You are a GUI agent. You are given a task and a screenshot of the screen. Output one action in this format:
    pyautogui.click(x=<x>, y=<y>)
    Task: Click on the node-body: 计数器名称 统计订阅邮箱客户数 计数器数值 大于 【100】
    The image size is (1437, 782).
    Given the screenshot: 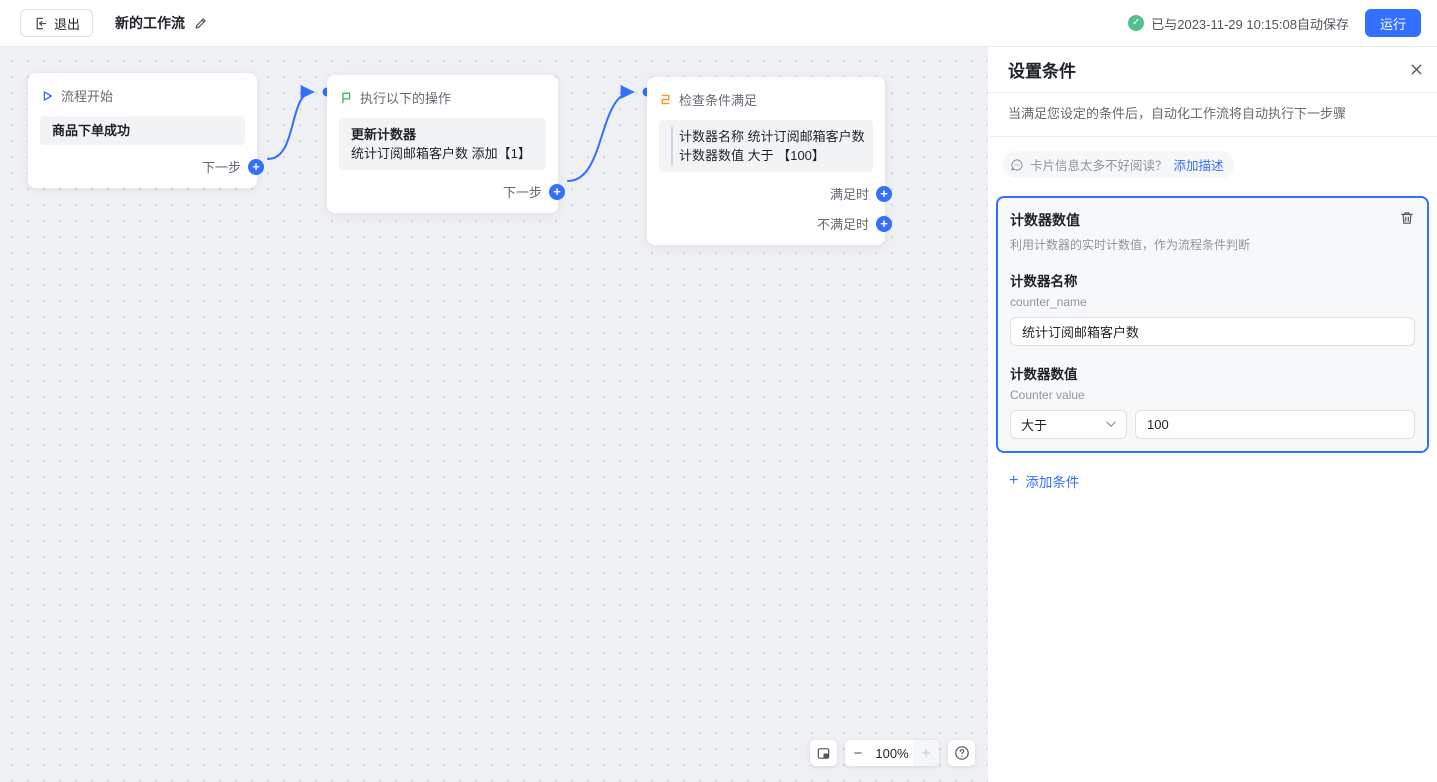 What is the action you would take?
    pyautogui.click(x=766, y=146)
    